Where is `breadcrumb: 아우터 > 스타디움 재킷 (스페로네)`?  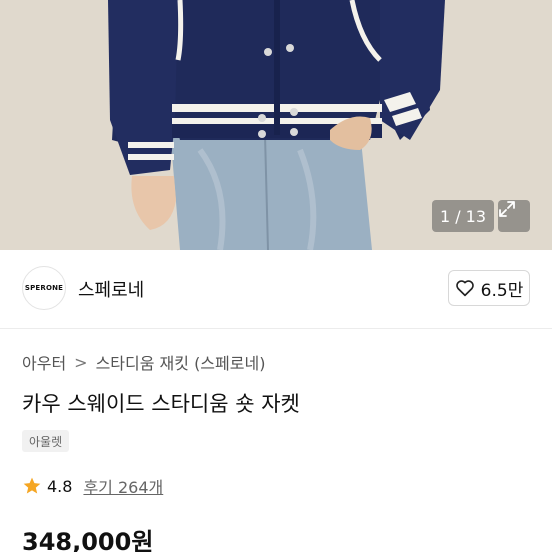 breadcrumb: 아우터 > 스타디움 재킷 (스페로네) is located at coordinates (143, 362).